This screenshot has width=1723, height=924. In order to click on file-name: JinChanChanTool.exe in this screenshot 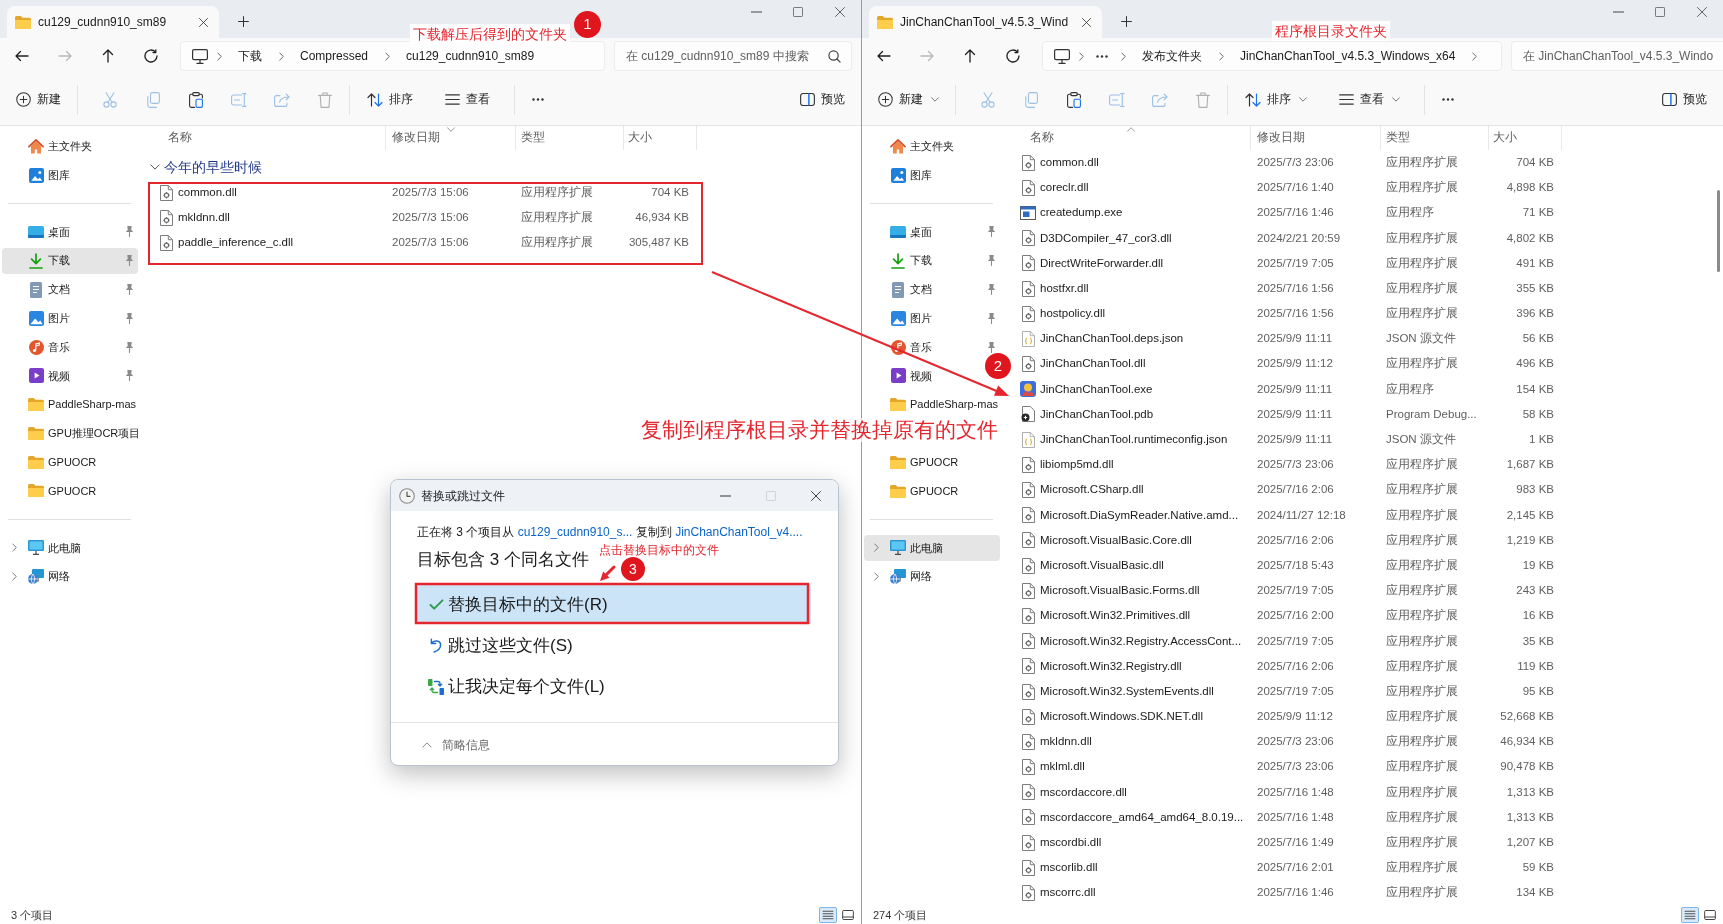, I will do `click(1096, 389)`.